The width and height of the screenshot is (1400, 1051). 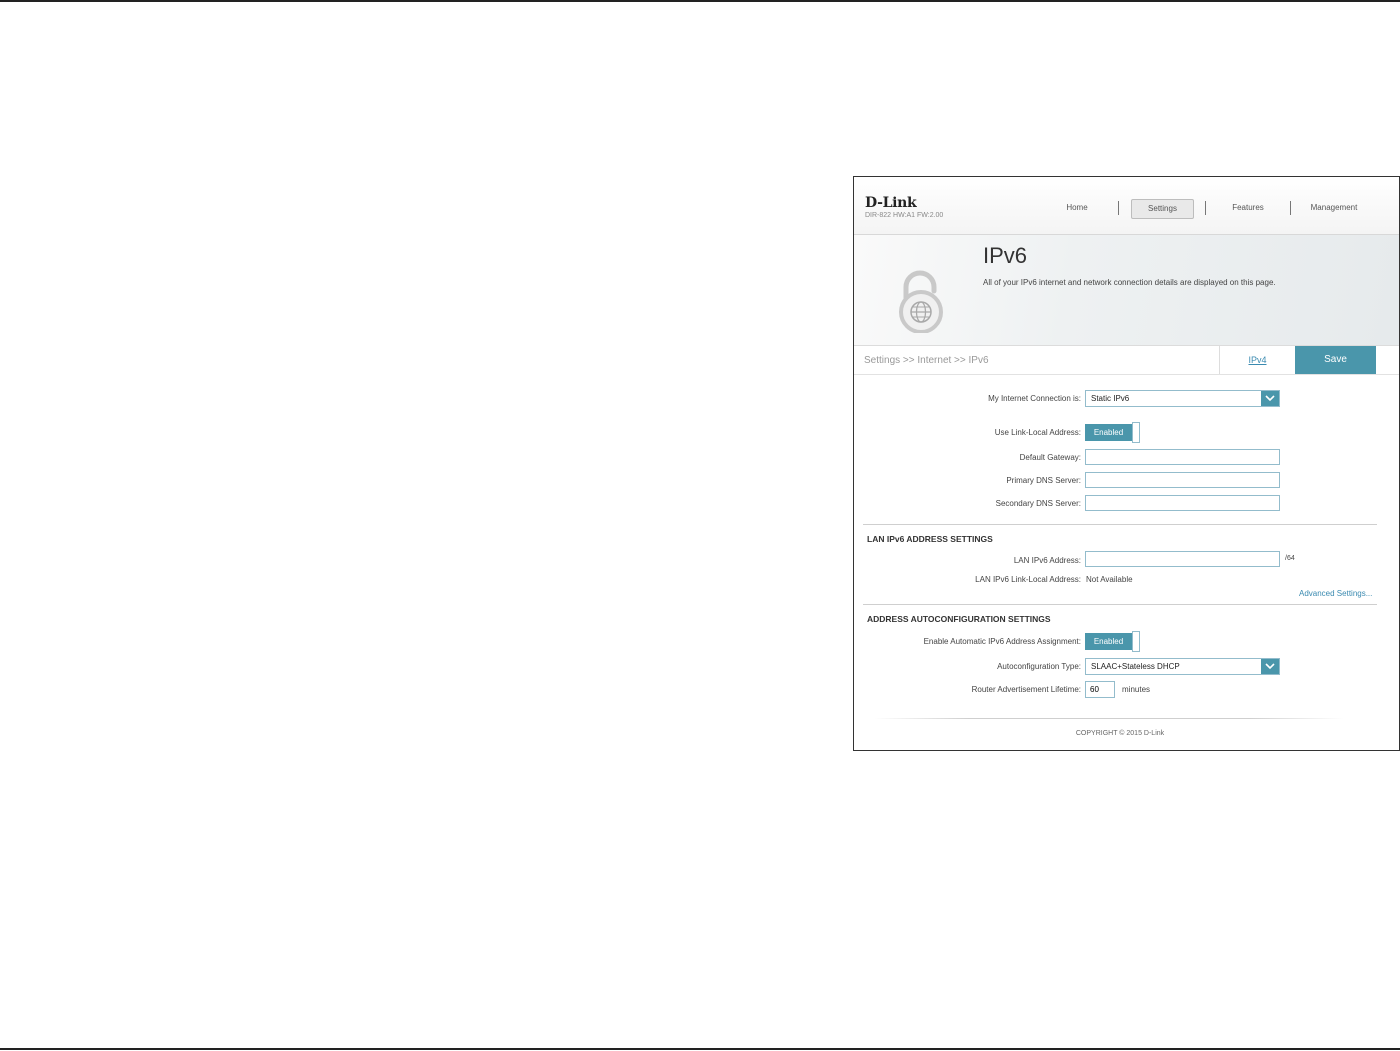 I want to click on connection-type-select: Static IPv6, so click(x=1182, y=398).